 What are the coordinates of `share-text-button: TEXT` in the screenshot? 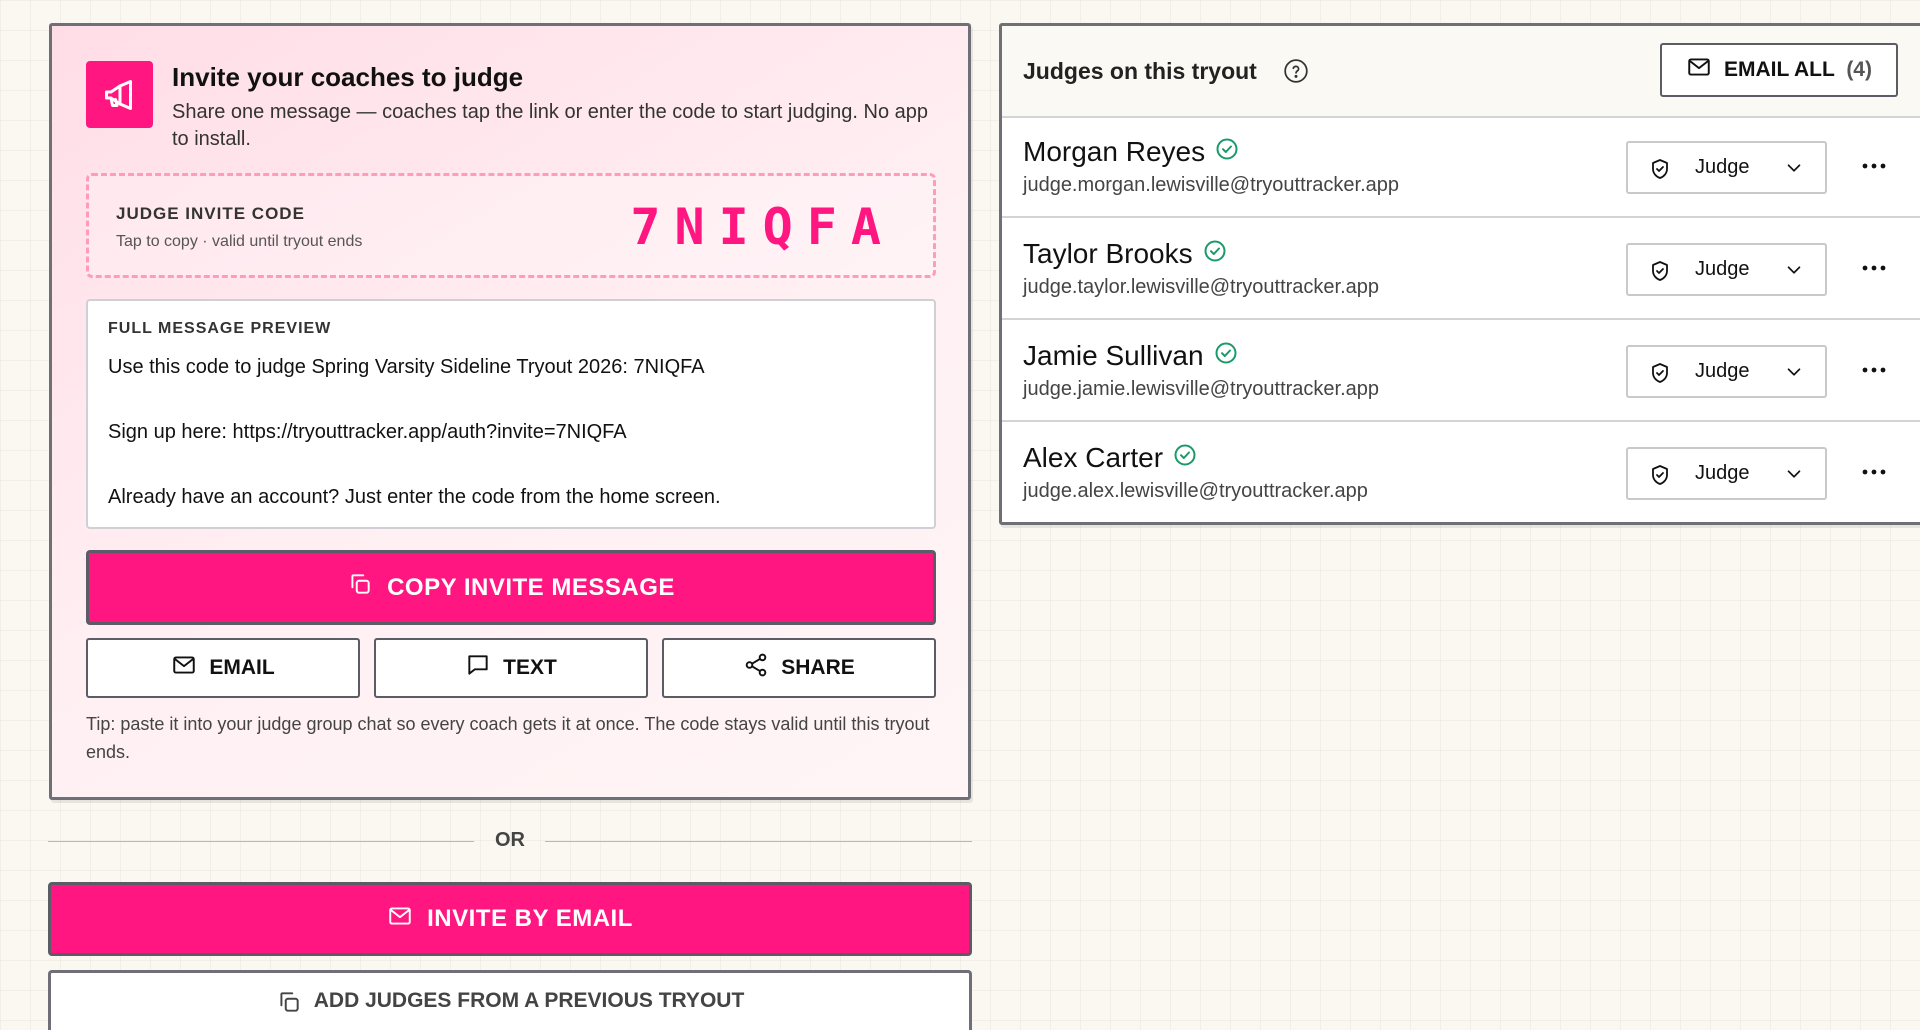 It's located at (511, 668).